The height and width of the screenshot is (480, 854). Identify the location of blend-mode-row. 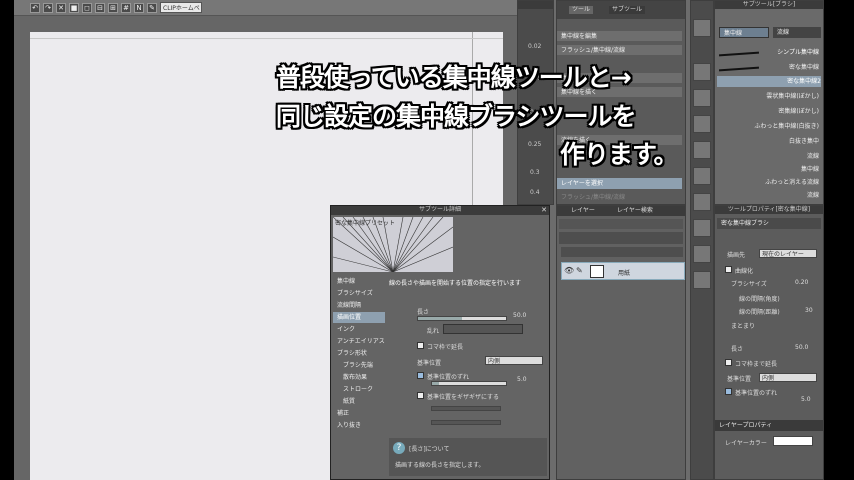
(621, 224).